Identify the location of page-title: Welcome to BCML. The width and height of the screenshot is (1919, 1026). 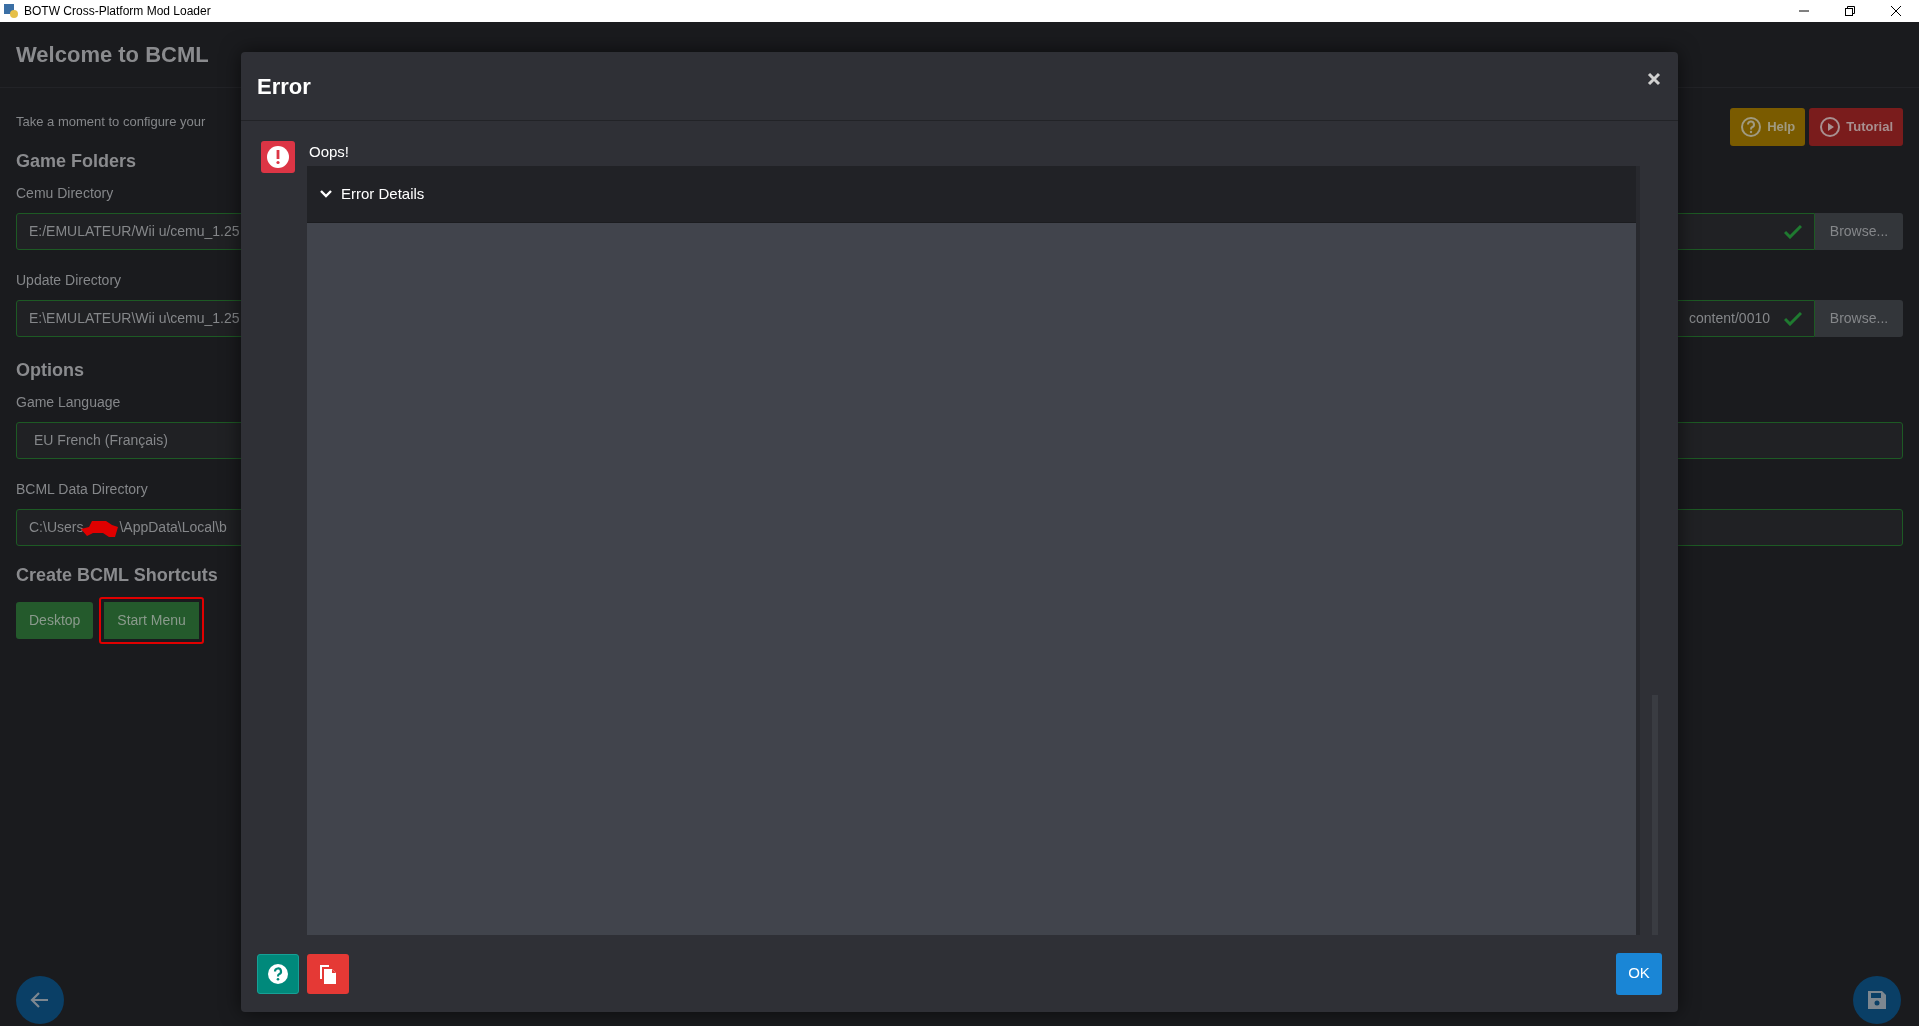
(112, 55).